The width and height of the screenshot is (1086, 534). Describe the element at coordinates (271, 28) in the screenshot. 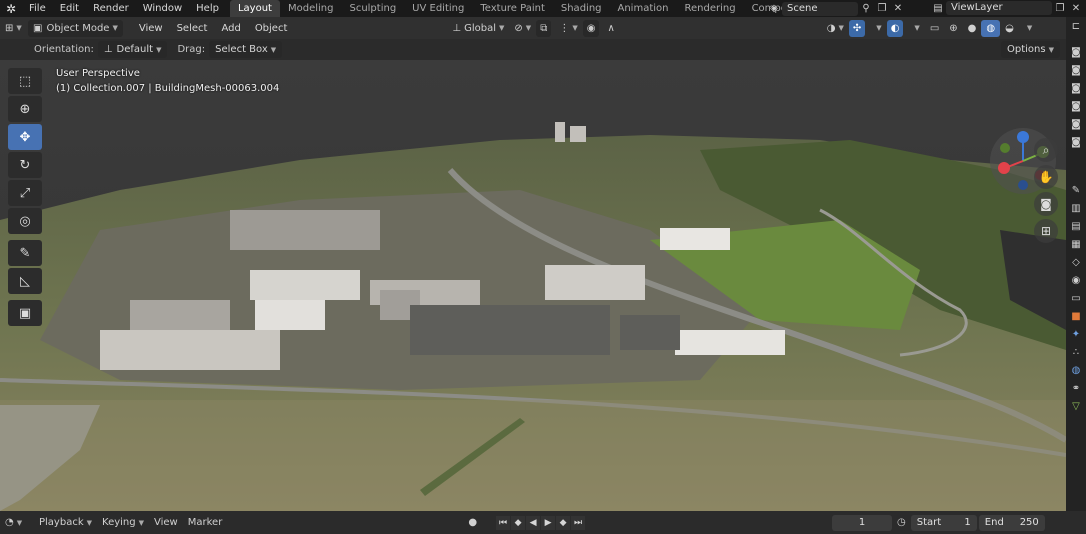

I see `menu-object: Object` at that location.